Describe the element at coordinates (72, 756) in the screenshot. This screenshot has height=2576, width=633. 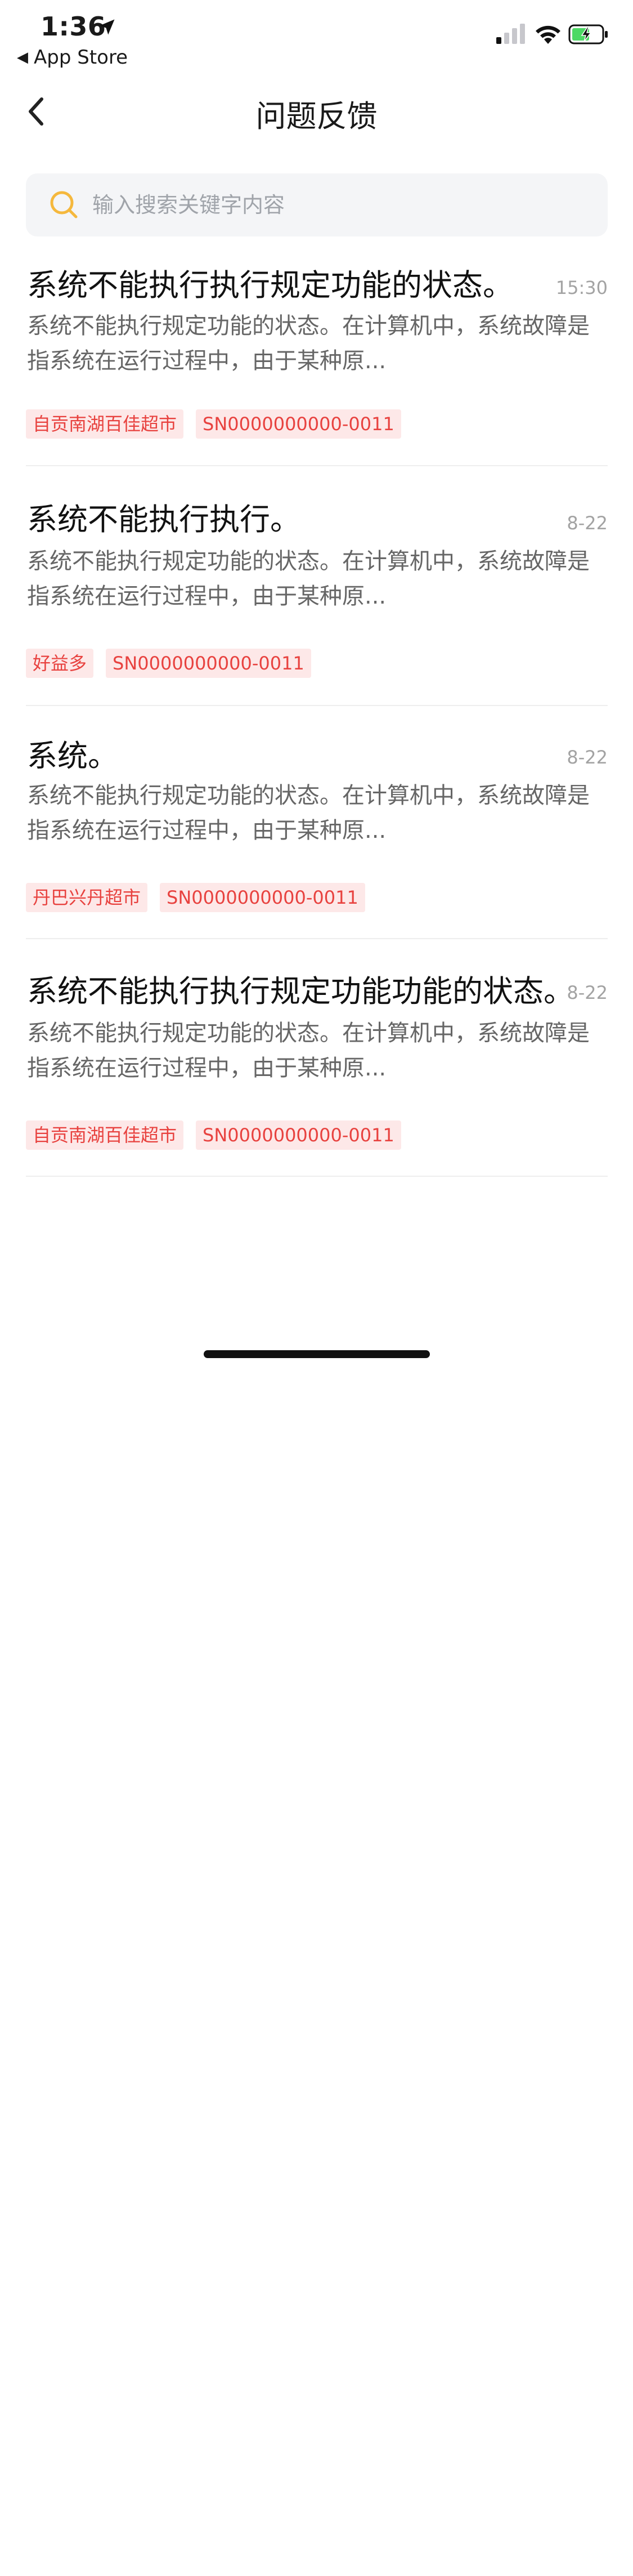
I see `feedback-title: 系统。` at that location.